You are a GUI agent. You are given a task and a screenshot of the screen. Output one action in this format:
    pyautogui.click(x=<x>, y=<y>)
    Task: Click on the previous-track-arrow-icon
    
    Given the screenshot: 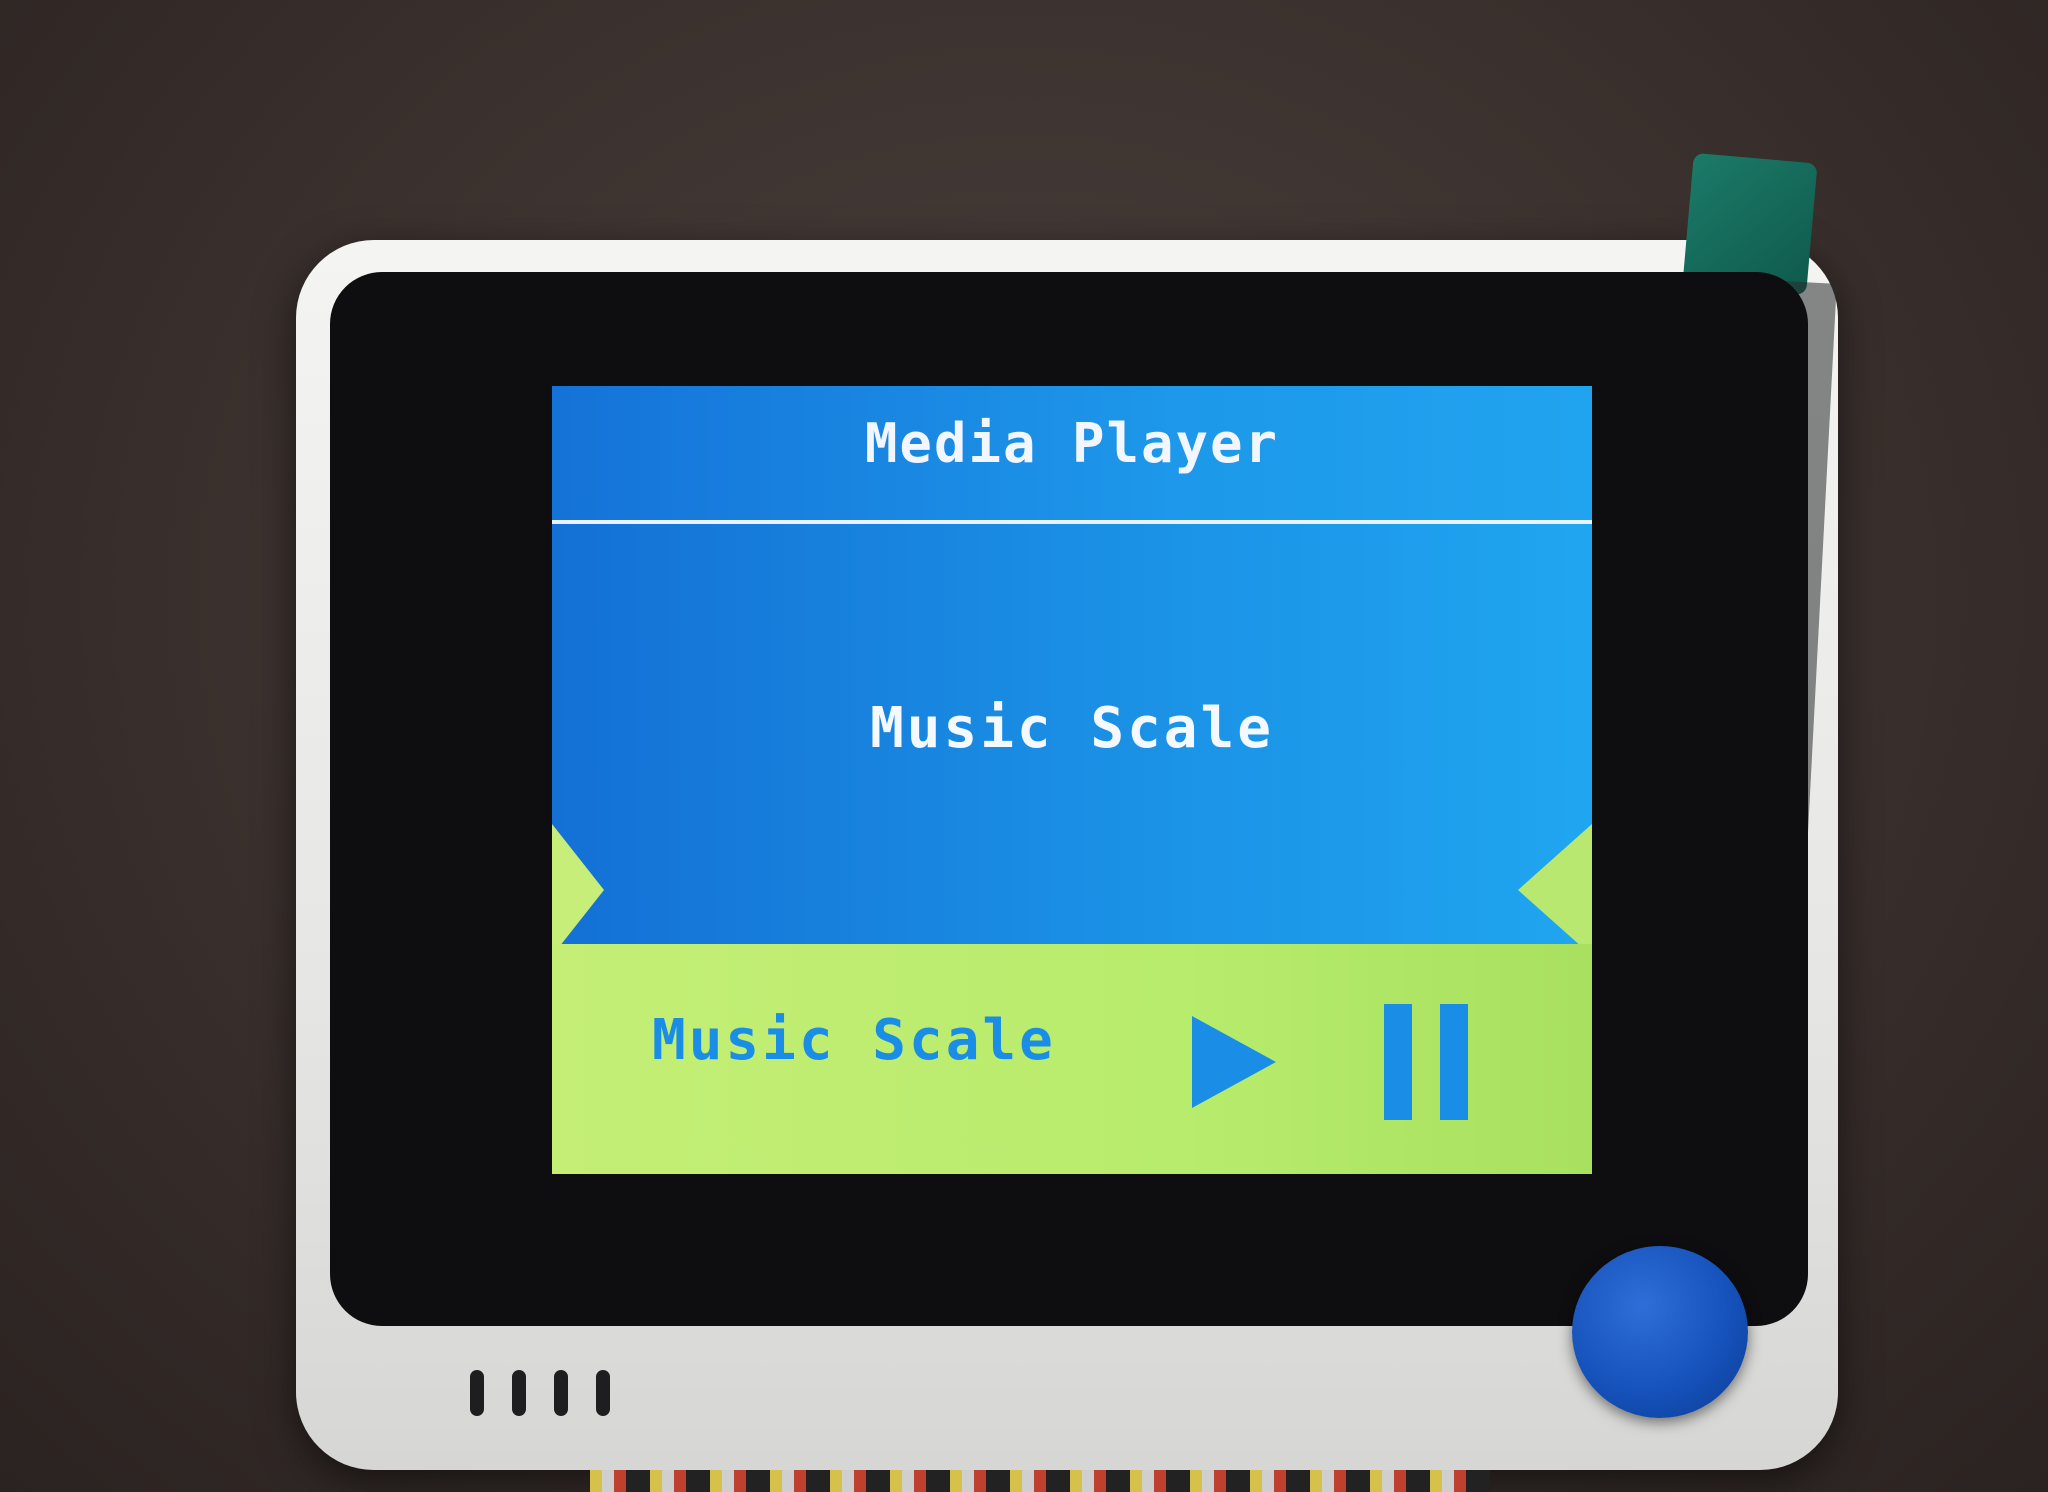 What is the action you would take?
    pyautogui.click(x=578, y=890)
    